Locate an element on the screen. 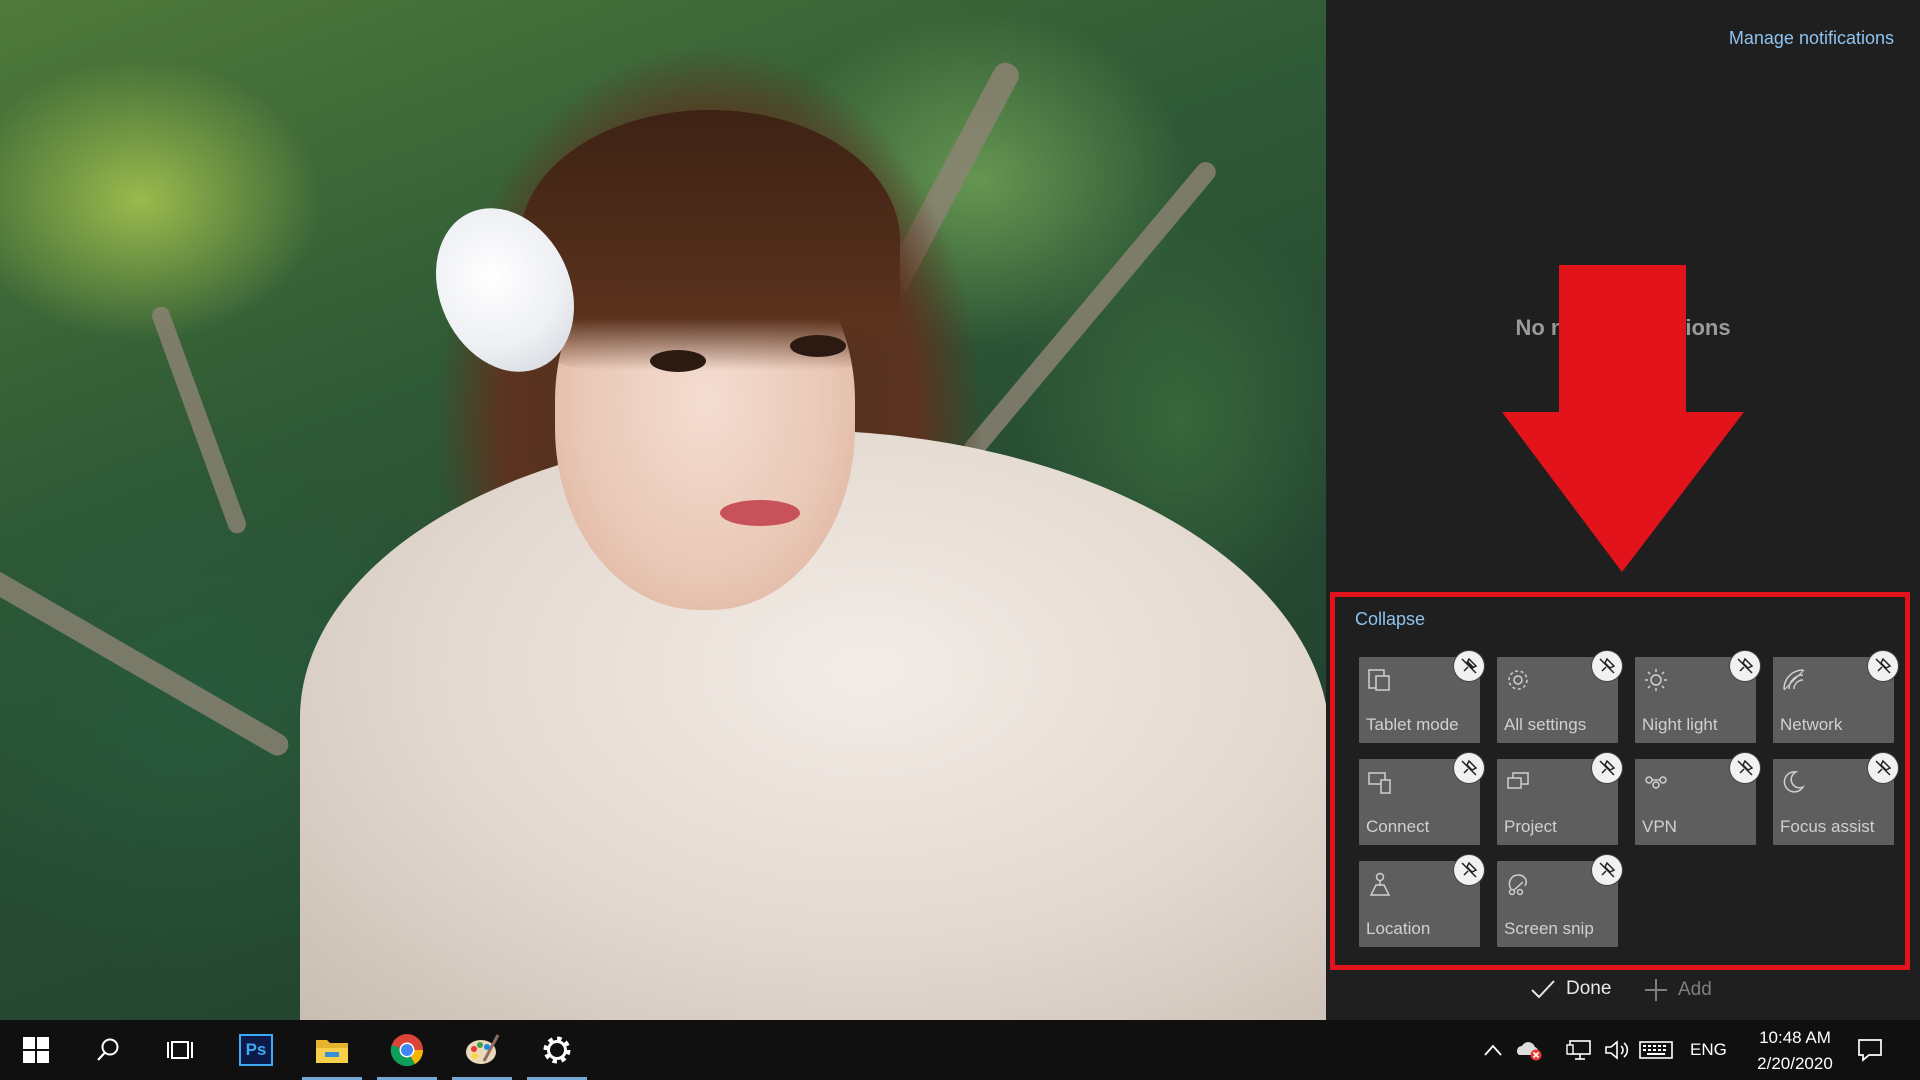 The image size is (1920, 1080). network-icon is located at coordinates (1794, 680).